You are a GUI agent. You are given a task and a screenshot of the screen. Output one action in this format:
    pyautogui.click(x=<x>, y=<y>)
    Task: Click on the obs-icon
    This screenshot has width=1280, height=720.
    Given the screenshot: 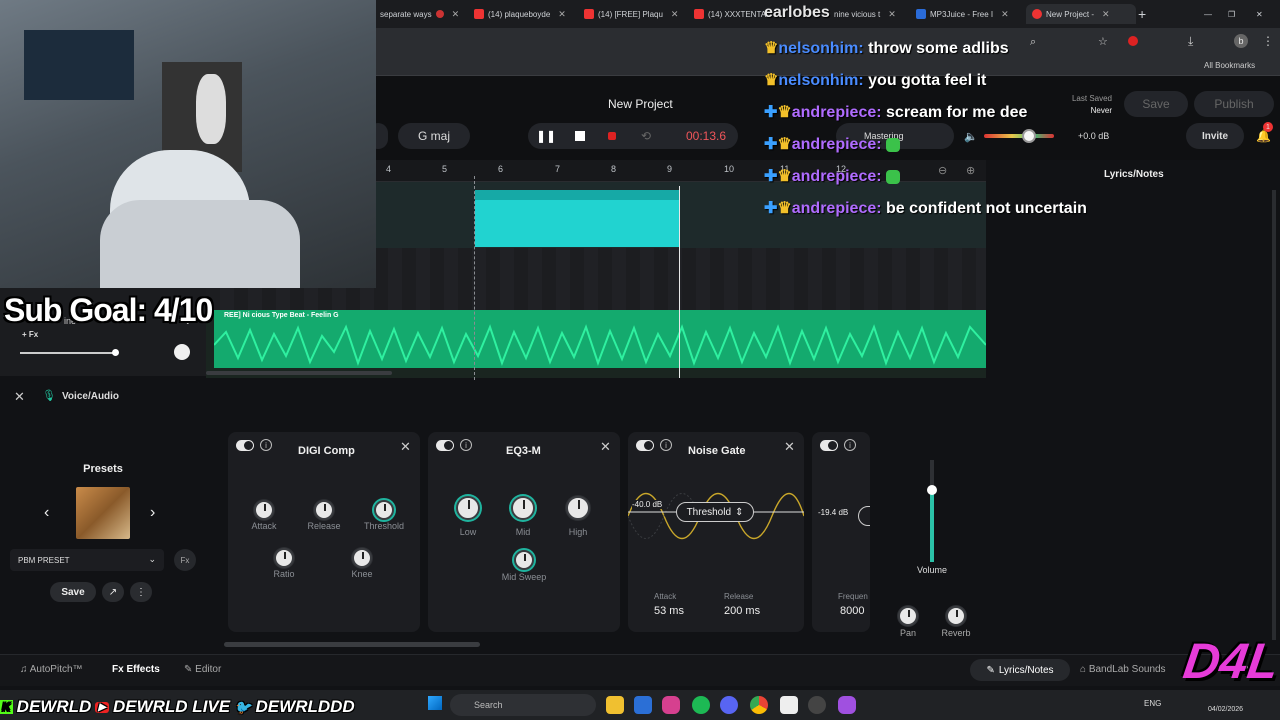 What is the action you would take?
    pyautogui.click(x=817, y=705)
    